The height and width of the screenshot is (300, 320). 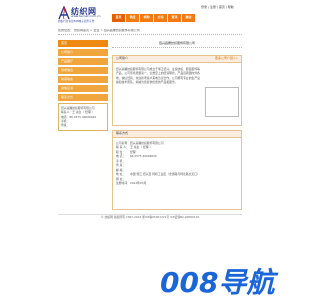 I want to click on sidebar-item-contact: 联系方式, so click(x=83, y=97).